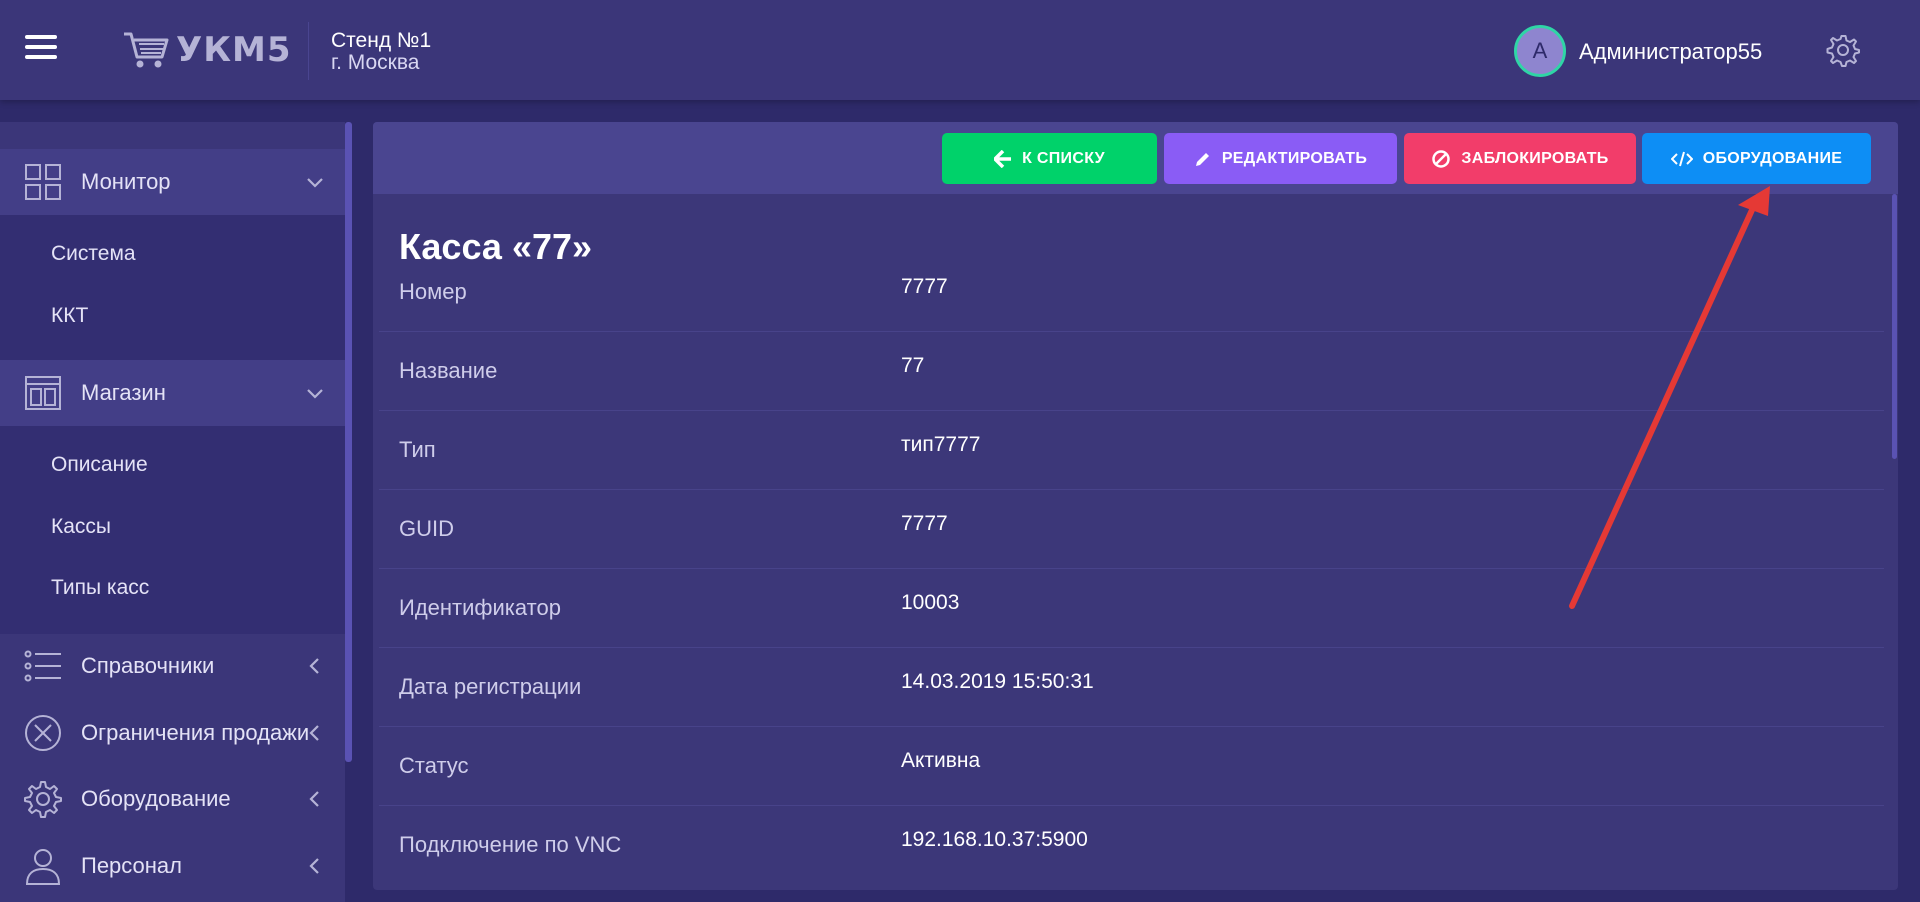 Image resolution: width=1920 pixels, height=902 pixels. What do you see at coordinates (433, 291) in the screenshot?
I see `field-label: Номер` at bounding box center [433, 291].